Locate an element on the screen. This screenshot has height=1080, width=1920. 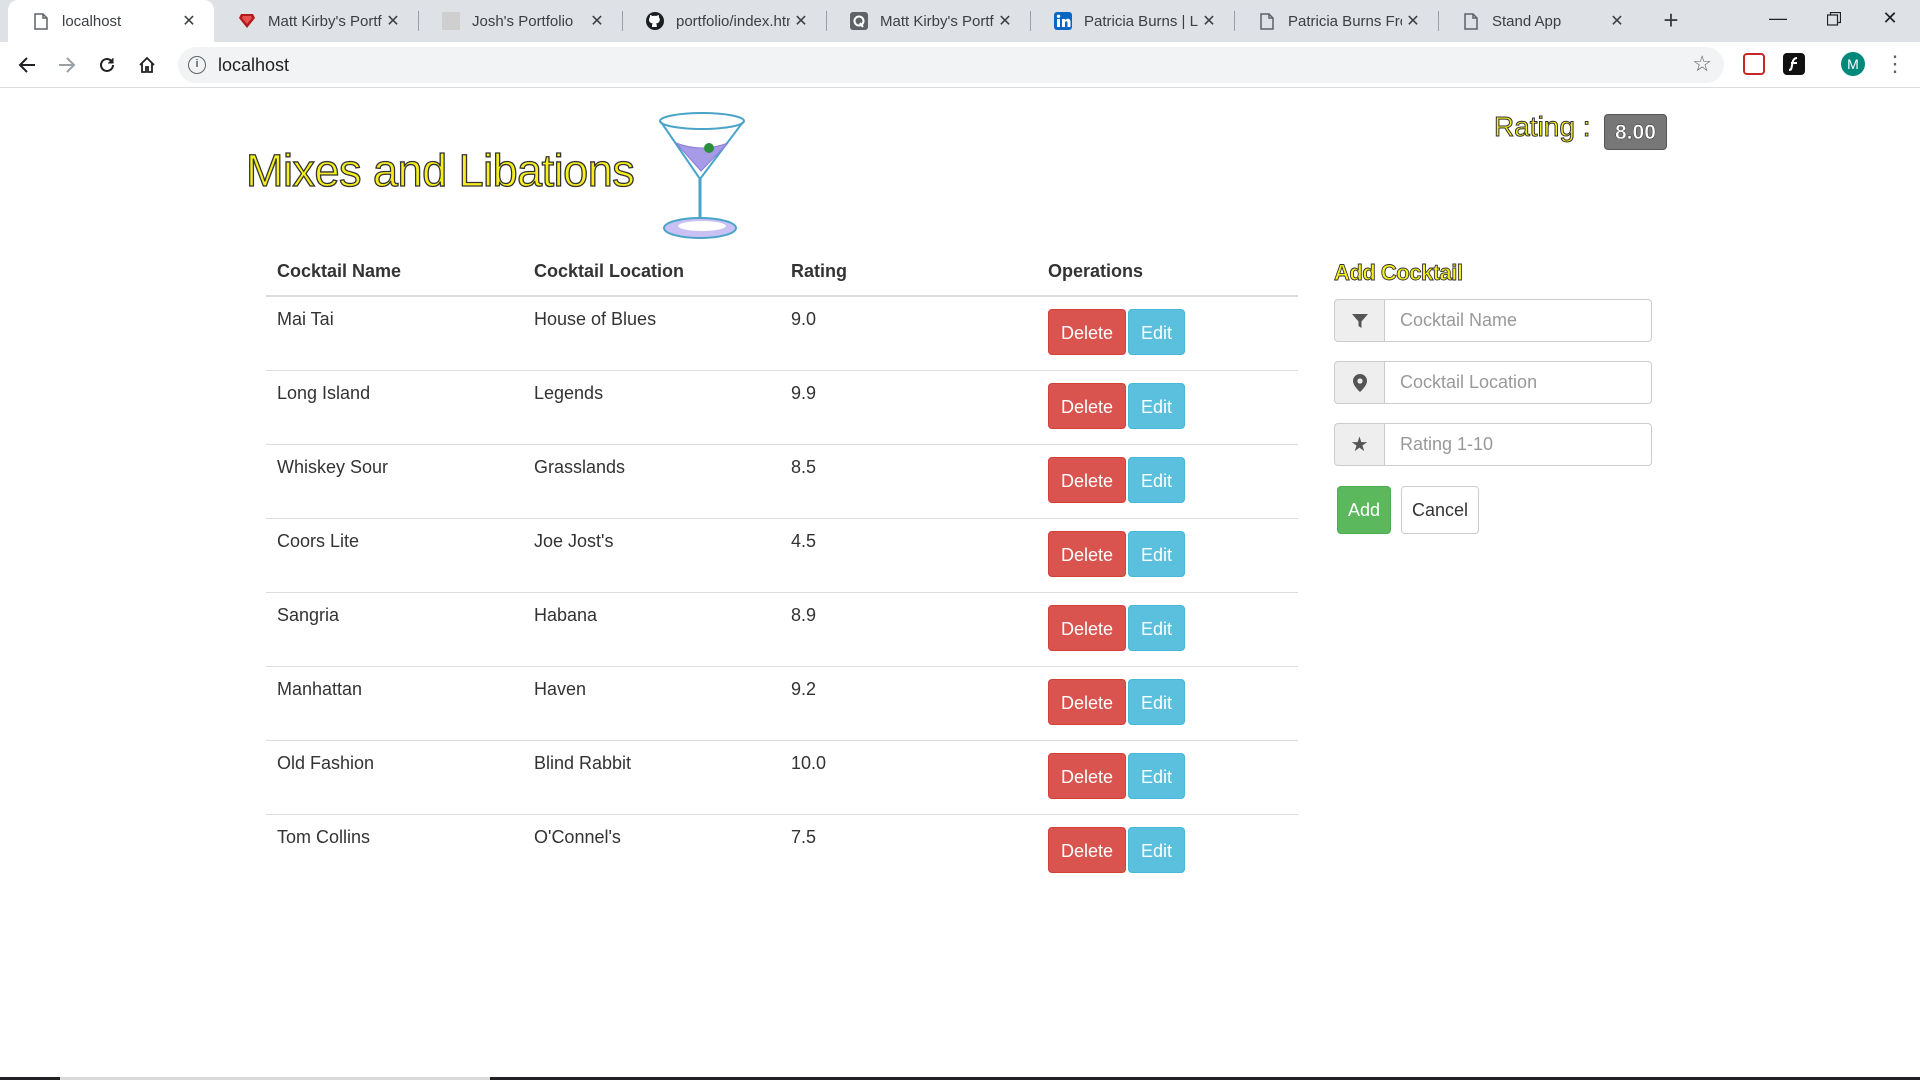
map-marker-icon is located at coordinates (1359, 382).